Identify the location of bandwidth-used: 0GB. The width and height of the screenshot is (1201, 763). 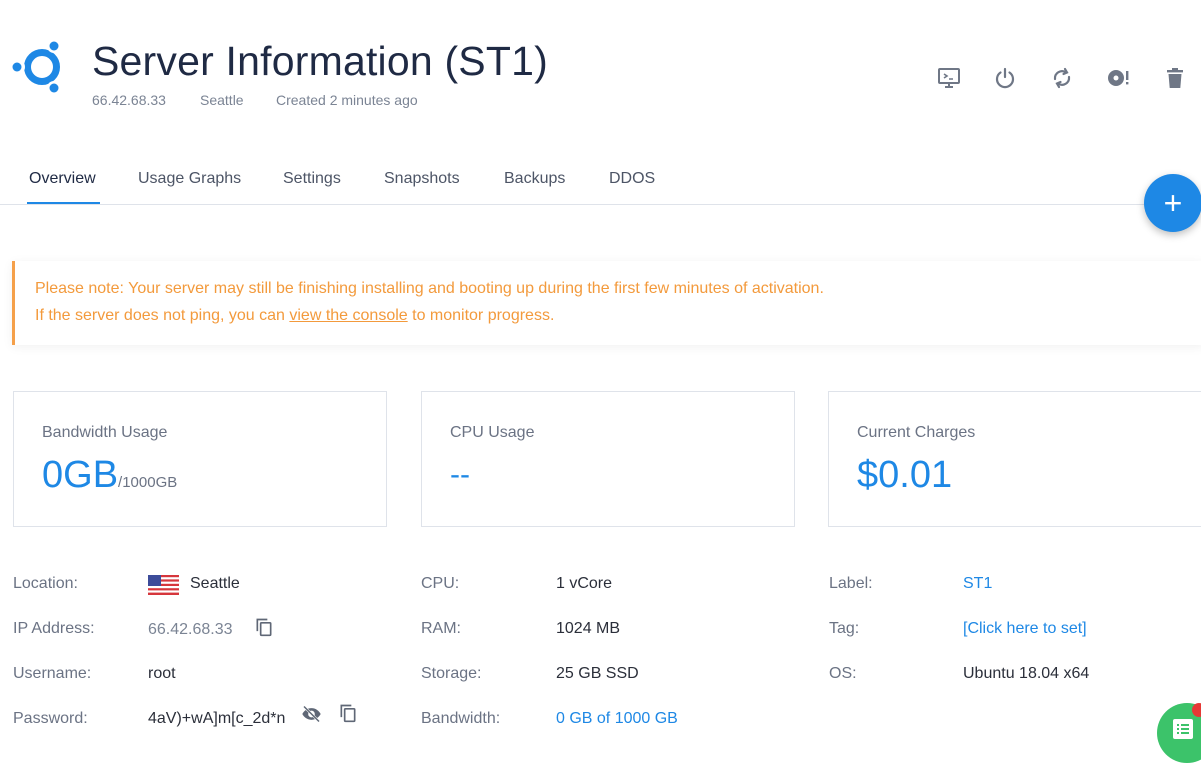
(80, 475).